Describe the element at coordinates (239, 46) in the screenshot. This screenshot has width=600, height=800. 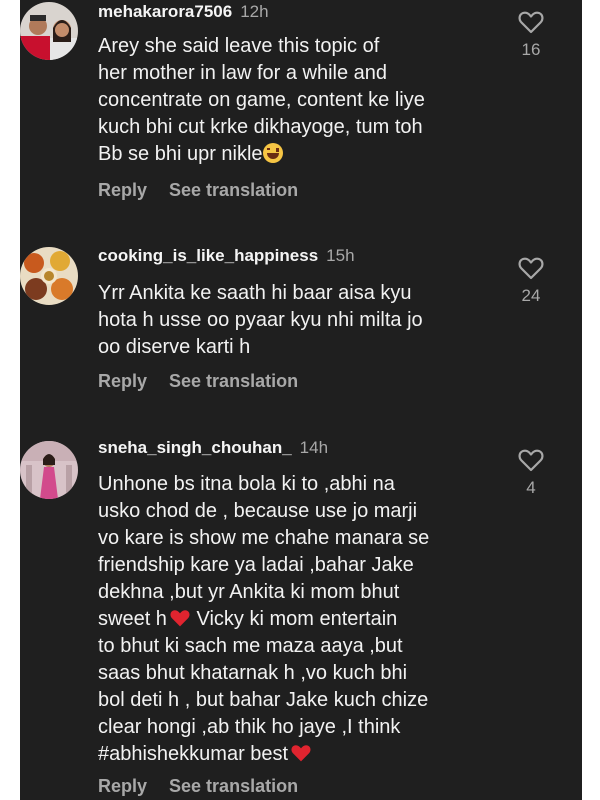
I see `comment-line: Arey she said leave this topic of` at that location.